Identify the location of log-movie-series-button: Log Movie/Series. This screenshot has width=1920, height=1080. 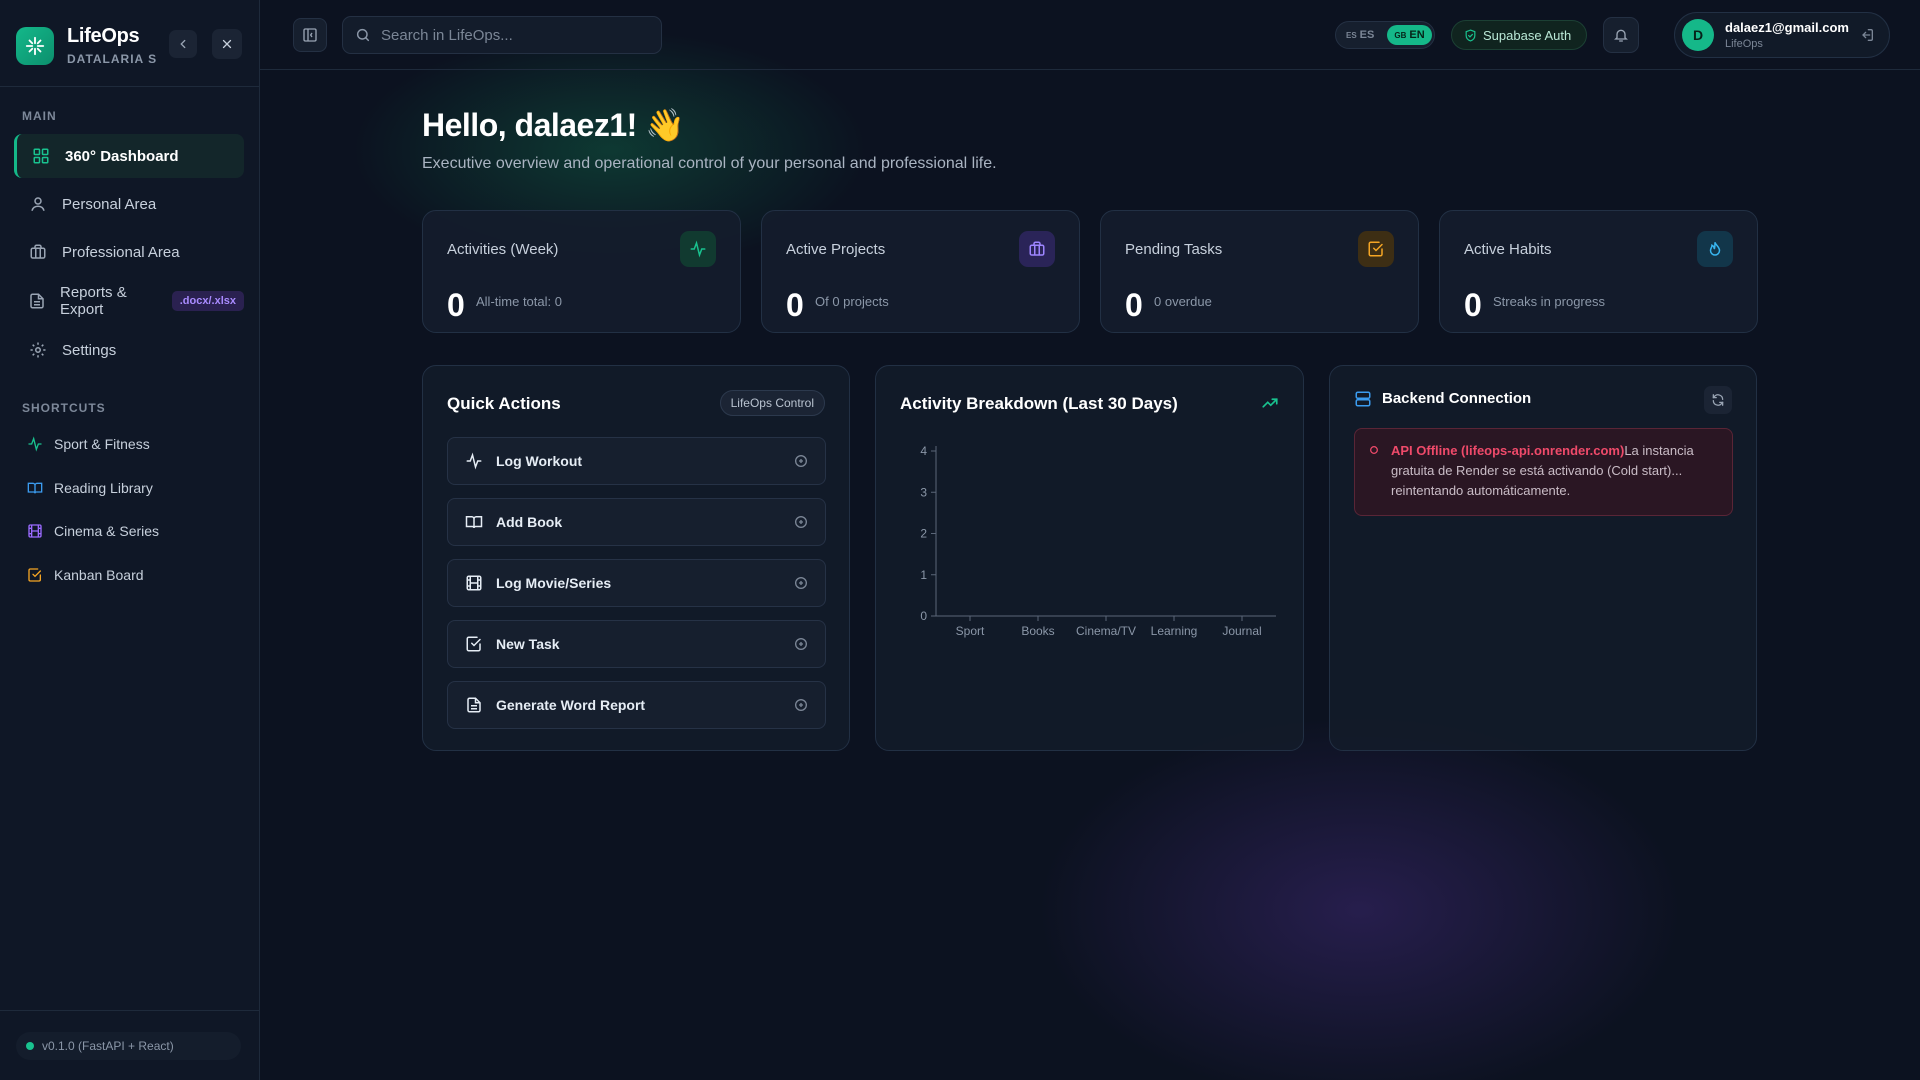
(636, 583).